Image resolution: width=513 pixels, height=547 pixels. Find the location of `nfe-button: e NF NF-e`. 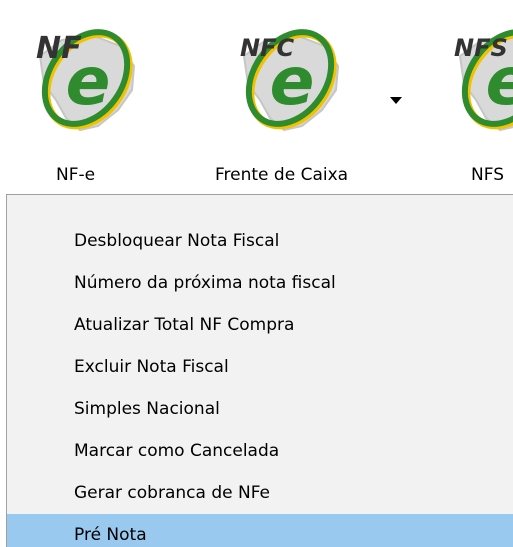

nfe-button: e NF NF-e is located at coordinates (88, 100).